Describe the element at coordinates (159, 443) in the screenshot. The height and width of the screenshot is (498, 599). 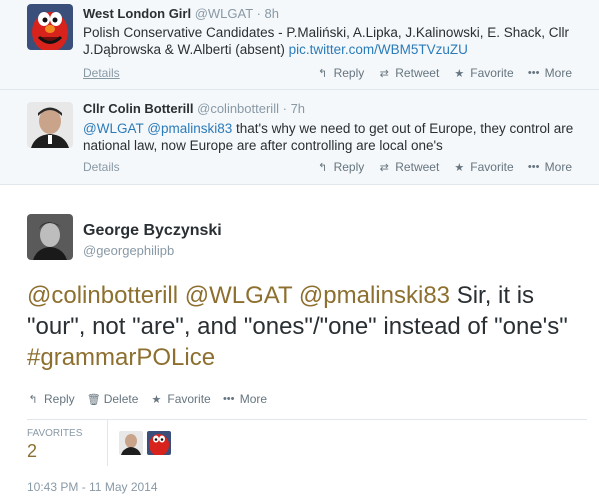
I see `favoriter-avatar-monster` at that location.